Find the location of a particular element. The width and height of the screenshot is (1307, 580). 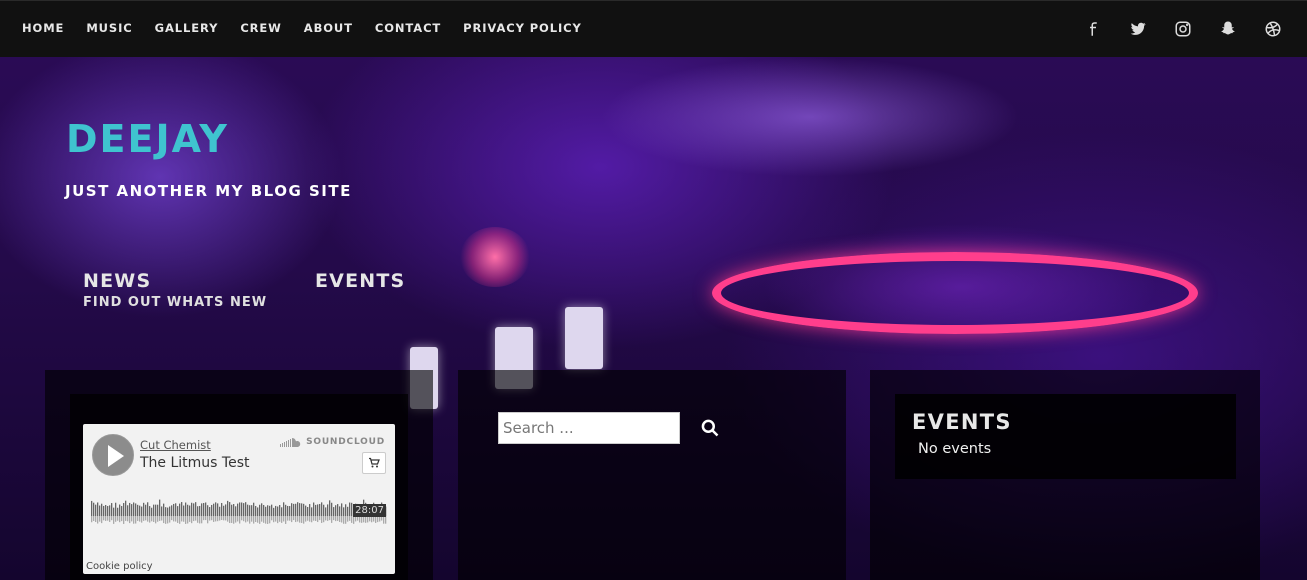

search-input is located at coordinates (589, 428).